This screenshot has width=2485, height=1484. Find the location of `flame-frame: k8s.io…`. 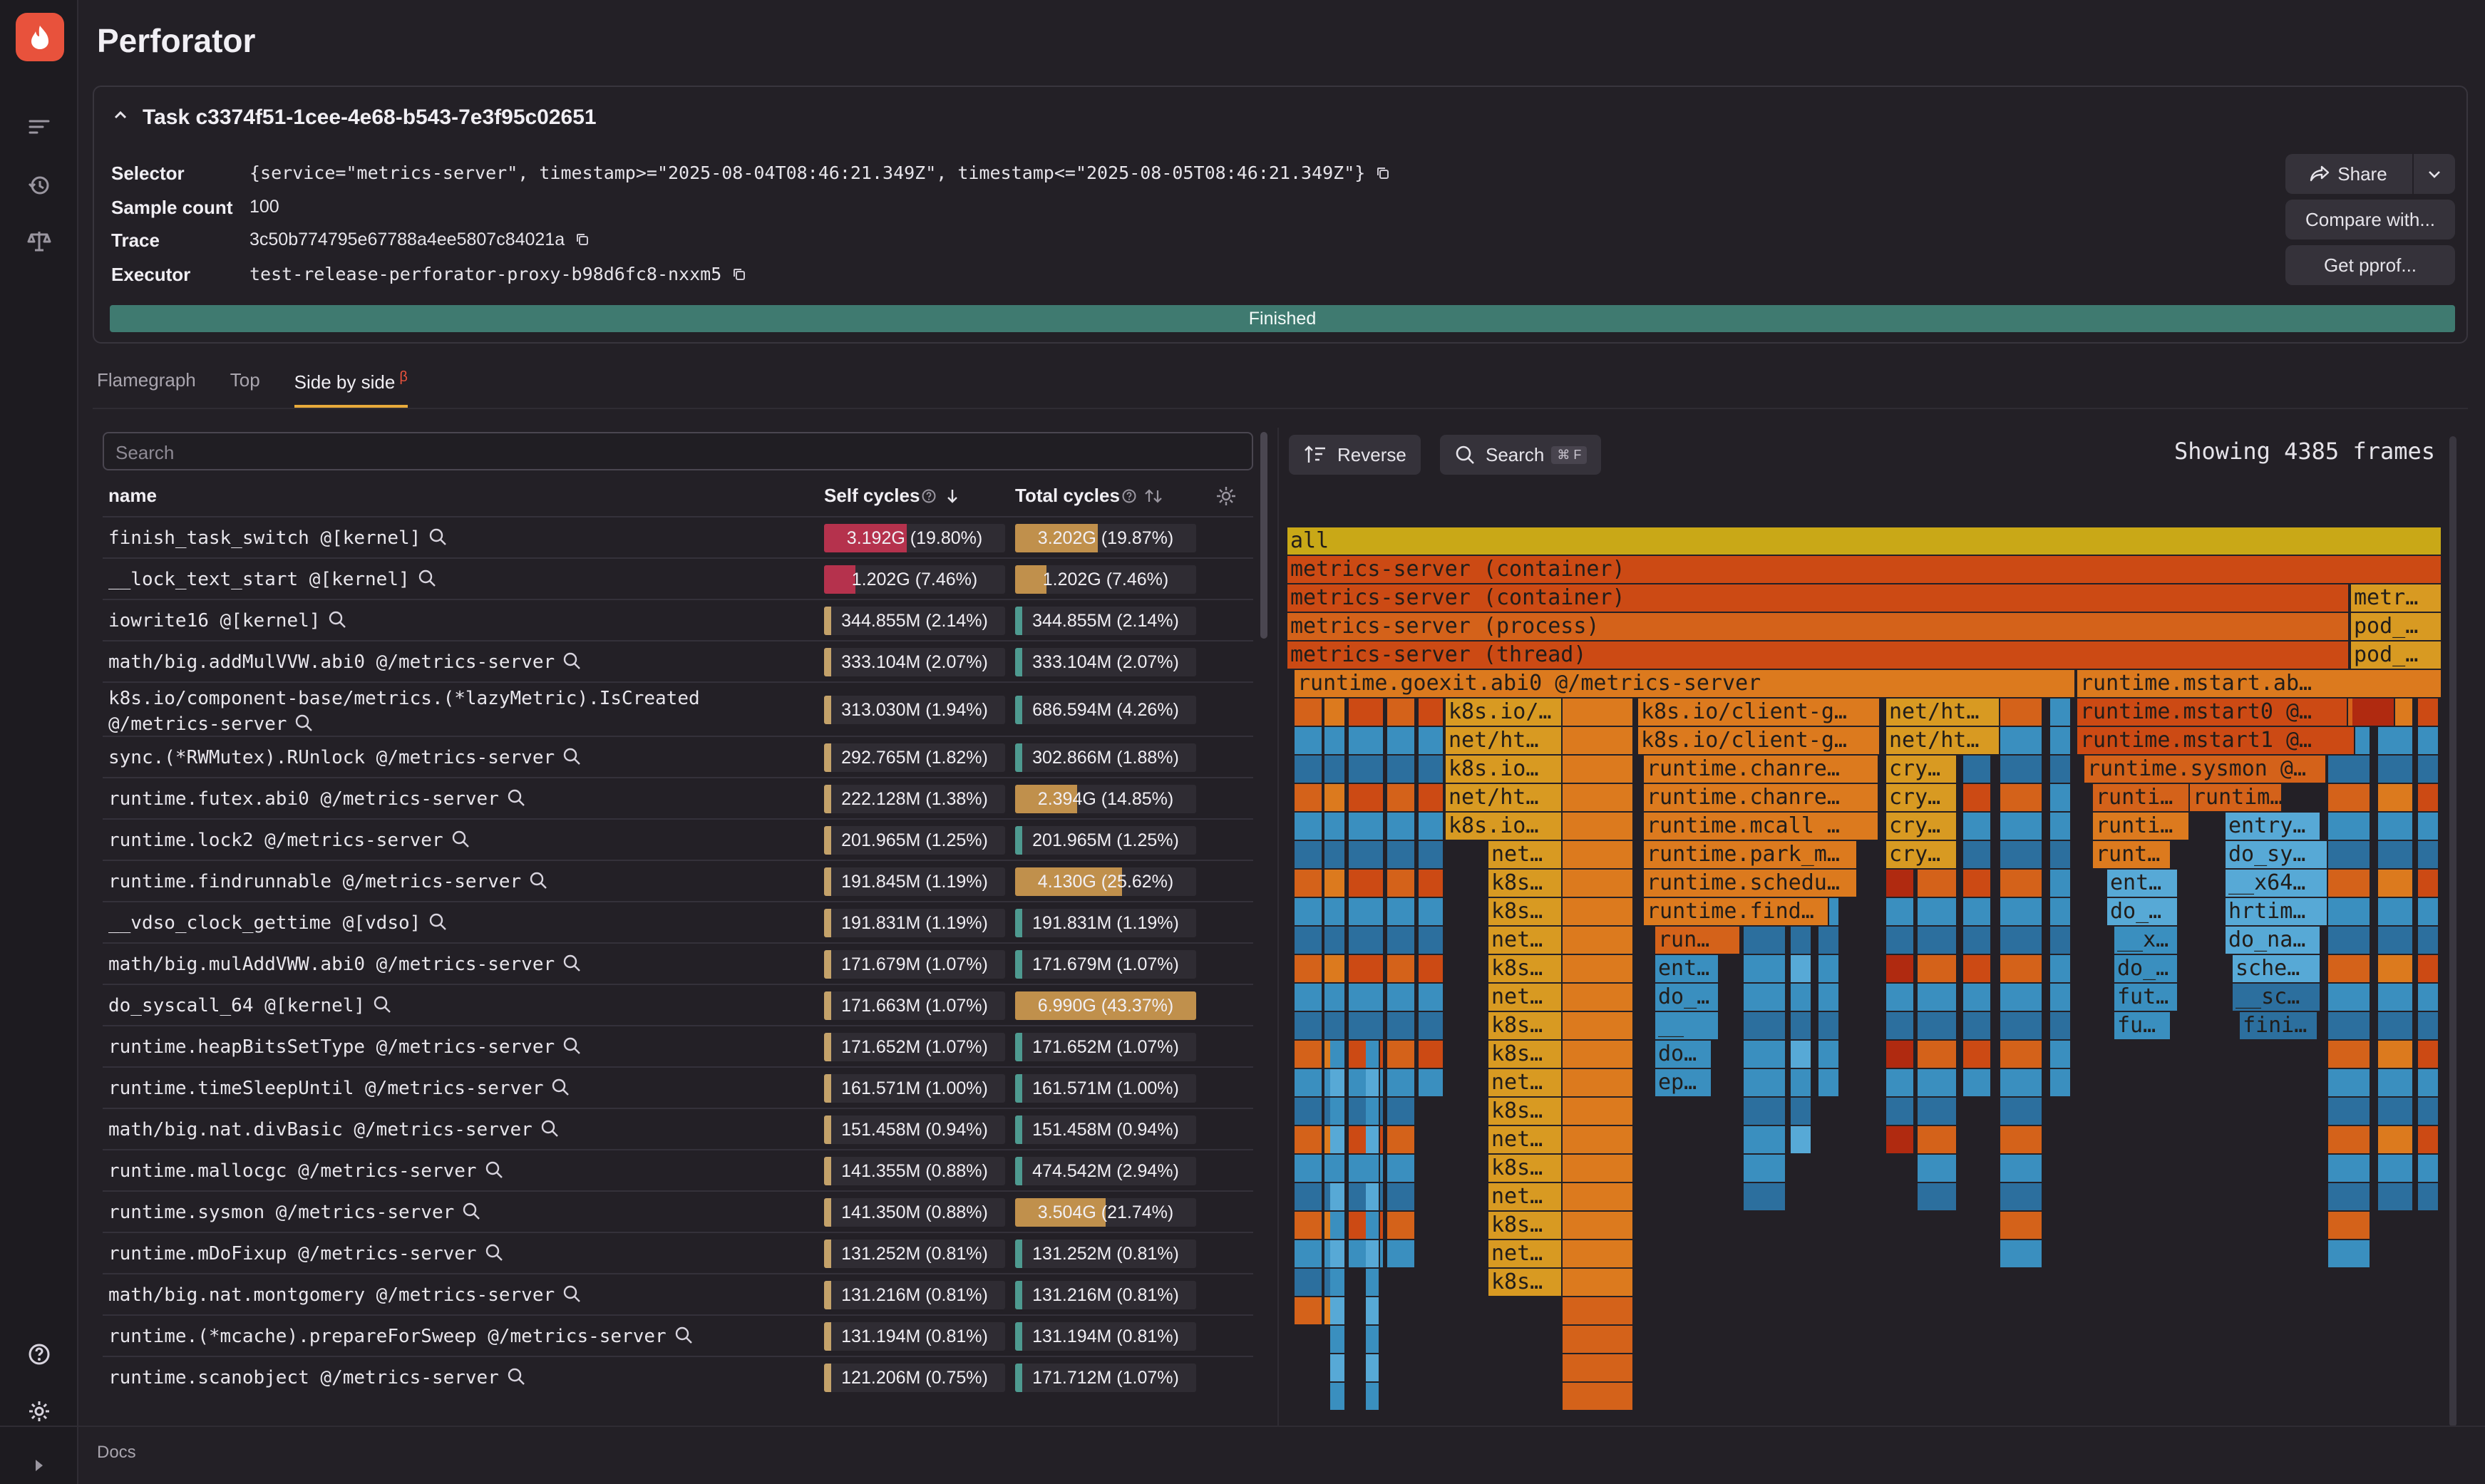

flame-frame: k8s.io… is located at coordinates (1504, 769).